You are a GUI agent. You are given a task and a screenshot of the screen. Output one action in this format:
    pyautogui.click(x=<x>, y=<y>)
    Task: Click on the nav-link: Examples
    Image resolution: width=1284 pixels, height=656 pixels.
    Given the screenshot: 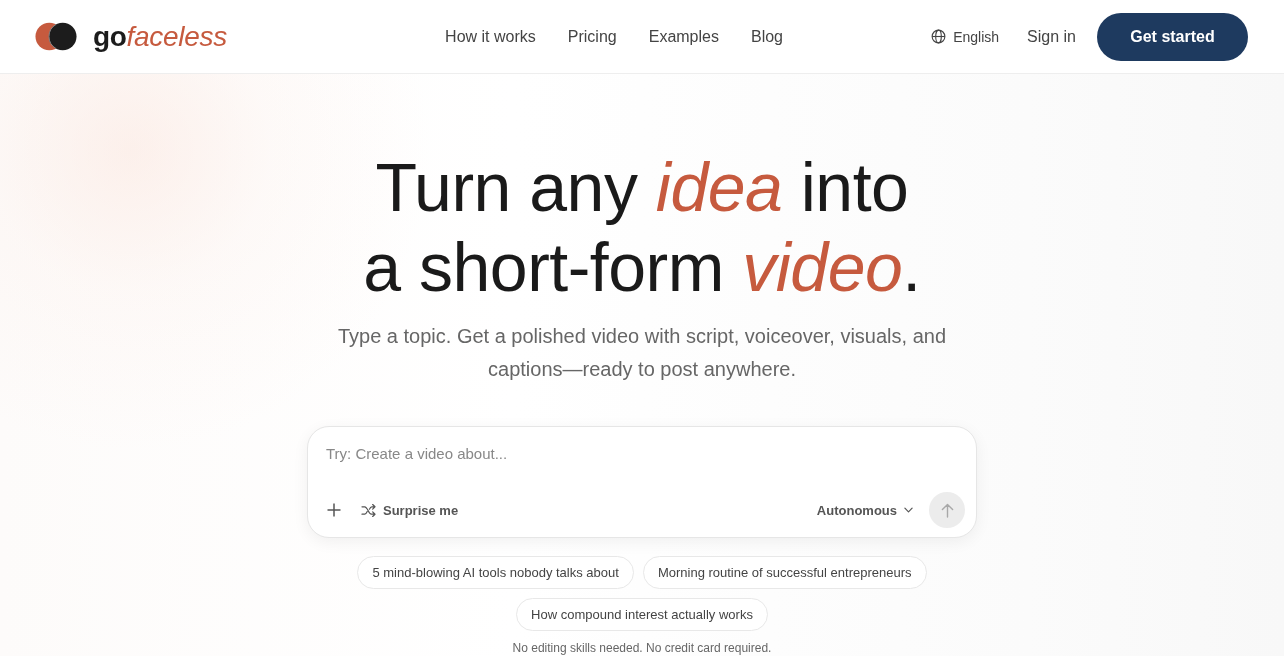 What is the action you would take?
    pyautogui.click(x=683, y=36)
    